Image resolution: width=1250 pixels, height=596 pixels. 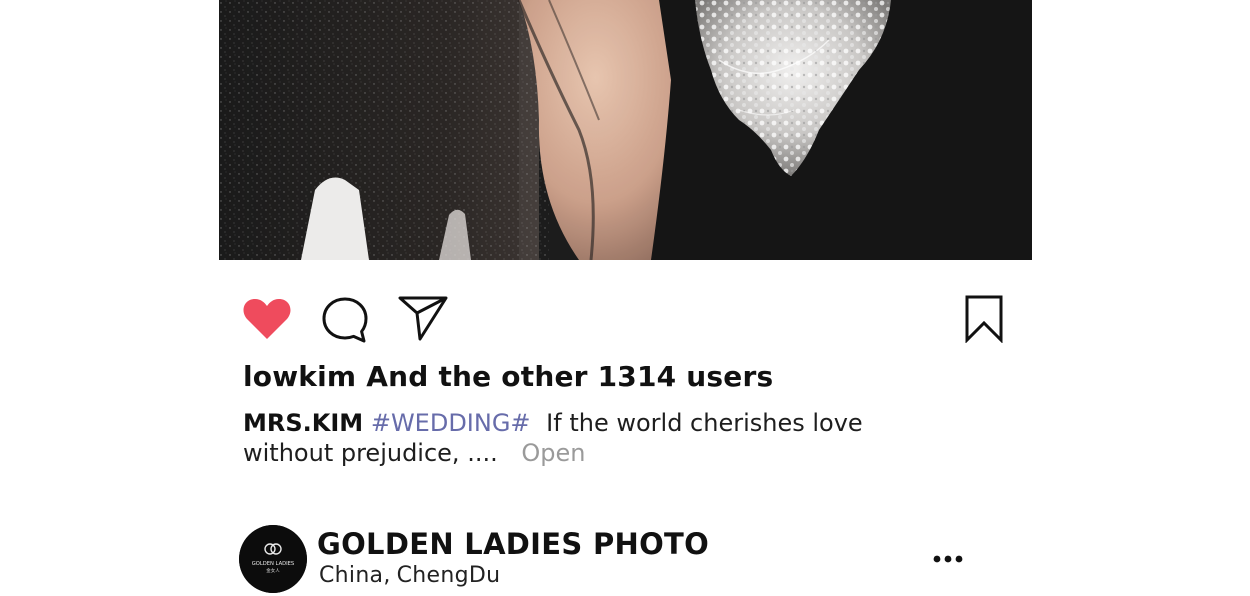 What do you see at coordinates (273, 564) in the screenshot?
I see `avatar-logo-text: GOLDEN LADIES` at bounding box center [273, 564].